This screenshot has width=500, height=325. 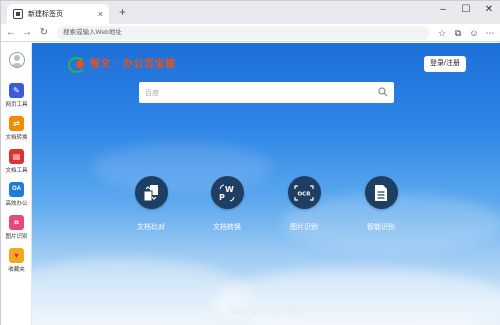 I want to click on new-tab-page-favicon-icon, so click(x=18, y=14).